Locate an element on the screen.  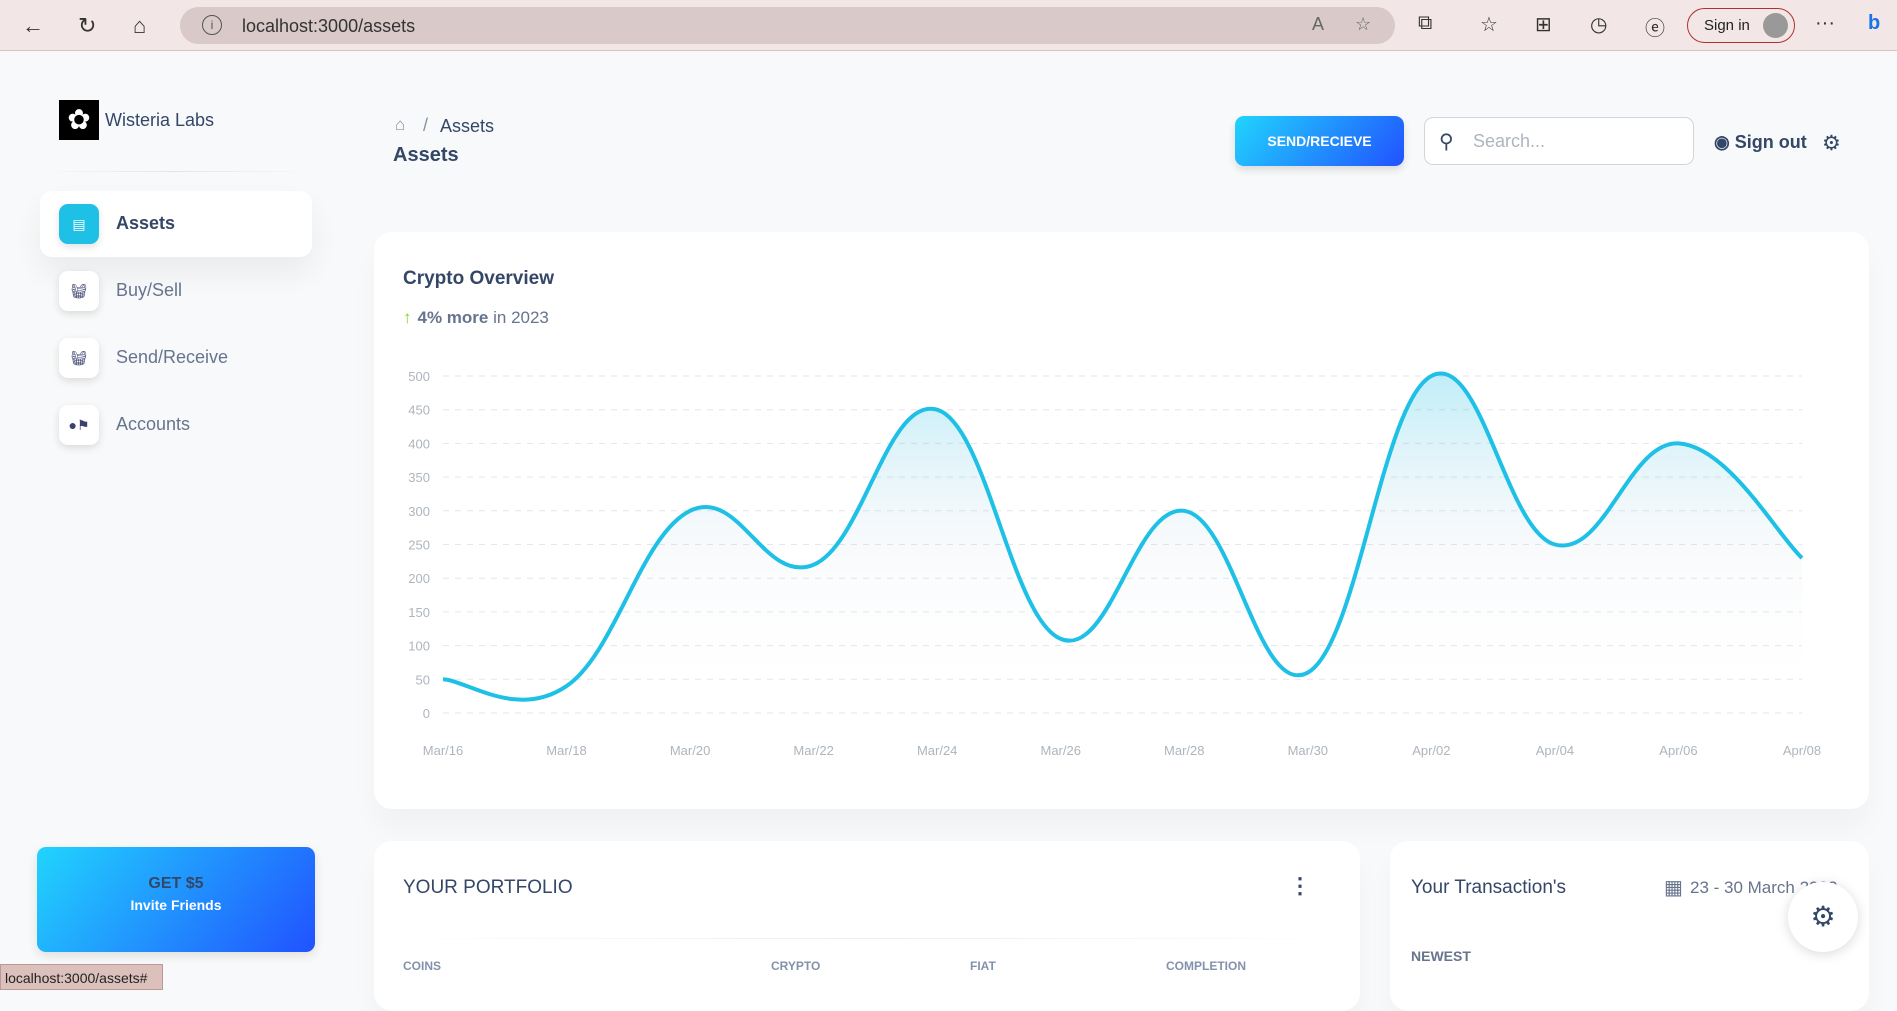
x-tick-label: Apr/06 is located at coordinates (1678, 750).